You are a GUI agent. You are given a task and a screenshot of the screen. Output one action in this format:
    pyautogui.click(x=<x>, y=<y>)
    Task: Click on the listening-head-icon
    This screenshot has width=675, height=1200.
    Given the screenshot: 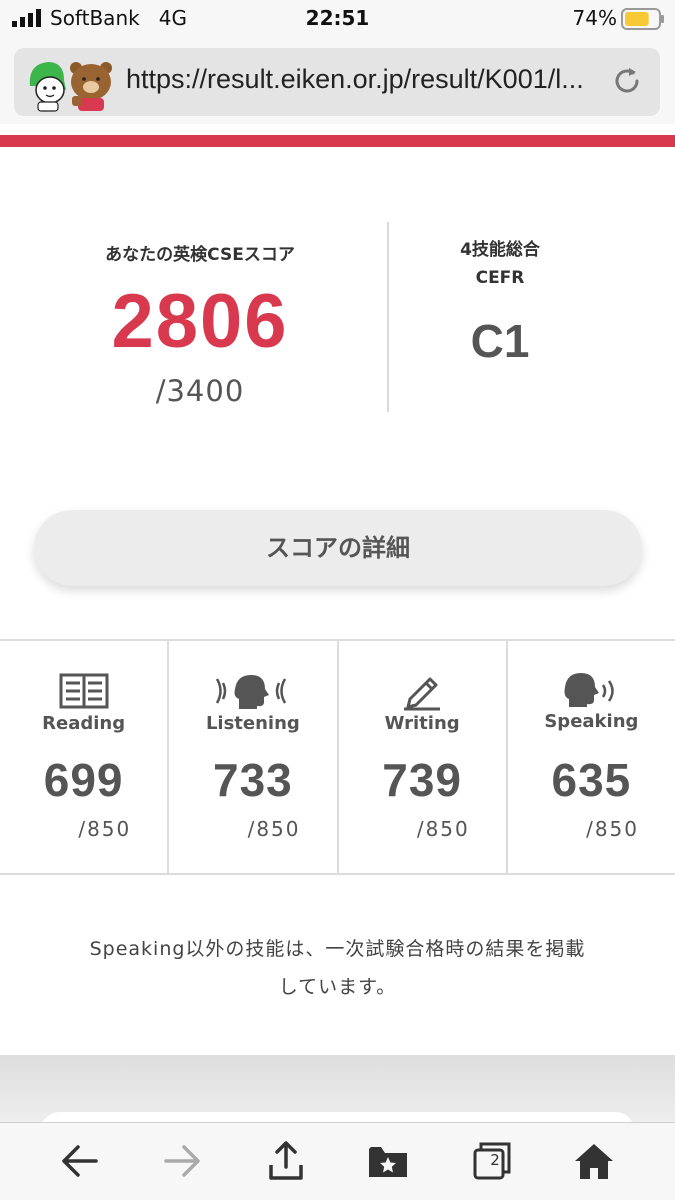 What is the action you would take?
    pyautogui.click(x=250, y=692)
    